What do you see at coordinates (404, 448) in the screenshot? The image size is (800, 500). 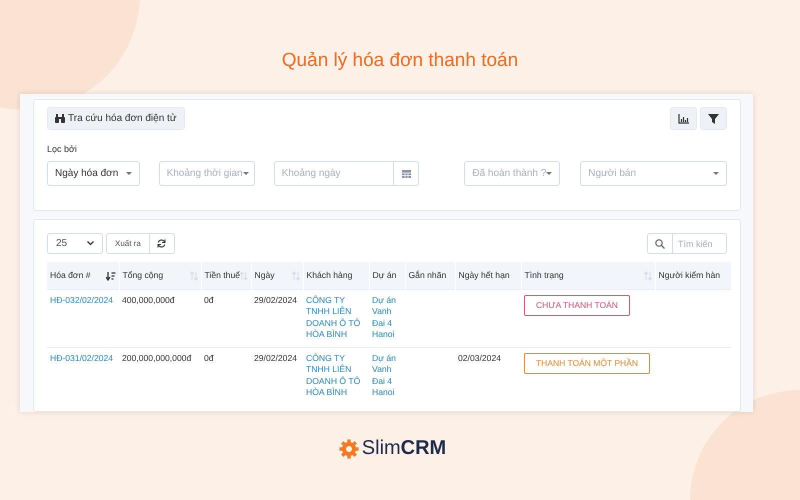 I see `brand-logo-text: SlimCRM` at bounding box center [404, 448].